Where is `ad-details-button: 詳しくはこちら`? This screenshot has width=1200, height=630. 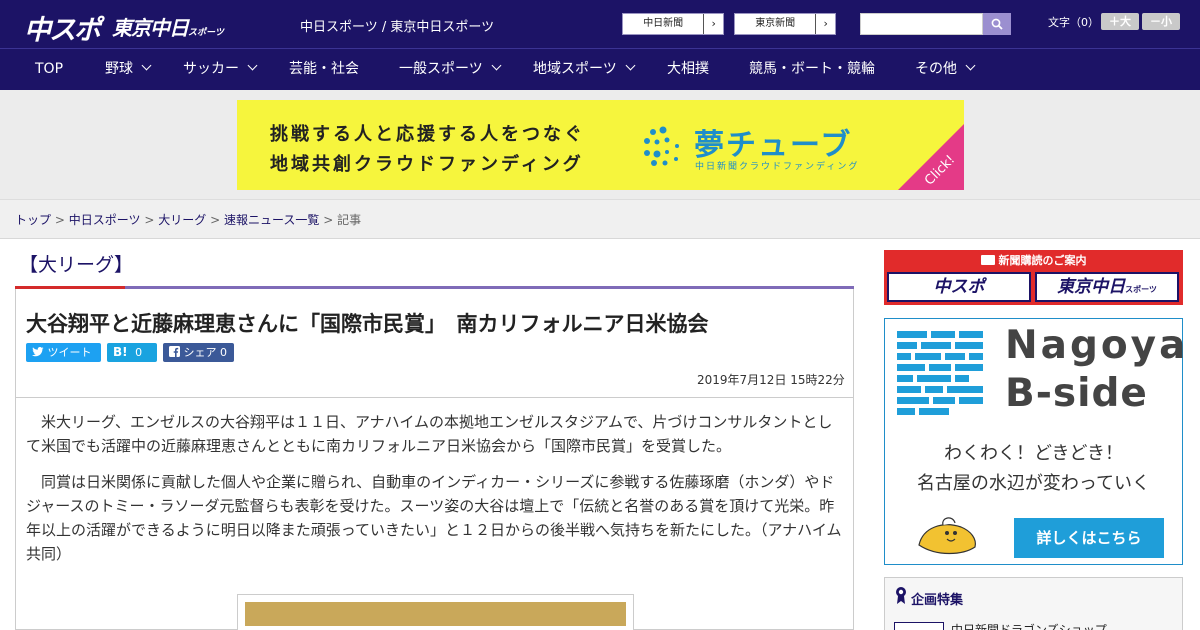
ad-details-button: 詳しくはこちら is located at coordinates (1089, 538).